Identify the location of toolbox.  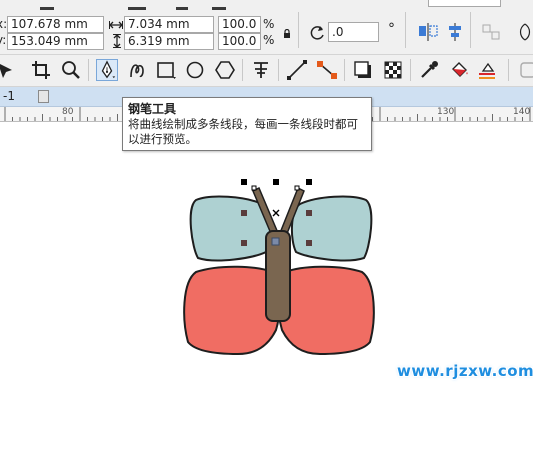
(266, 71).